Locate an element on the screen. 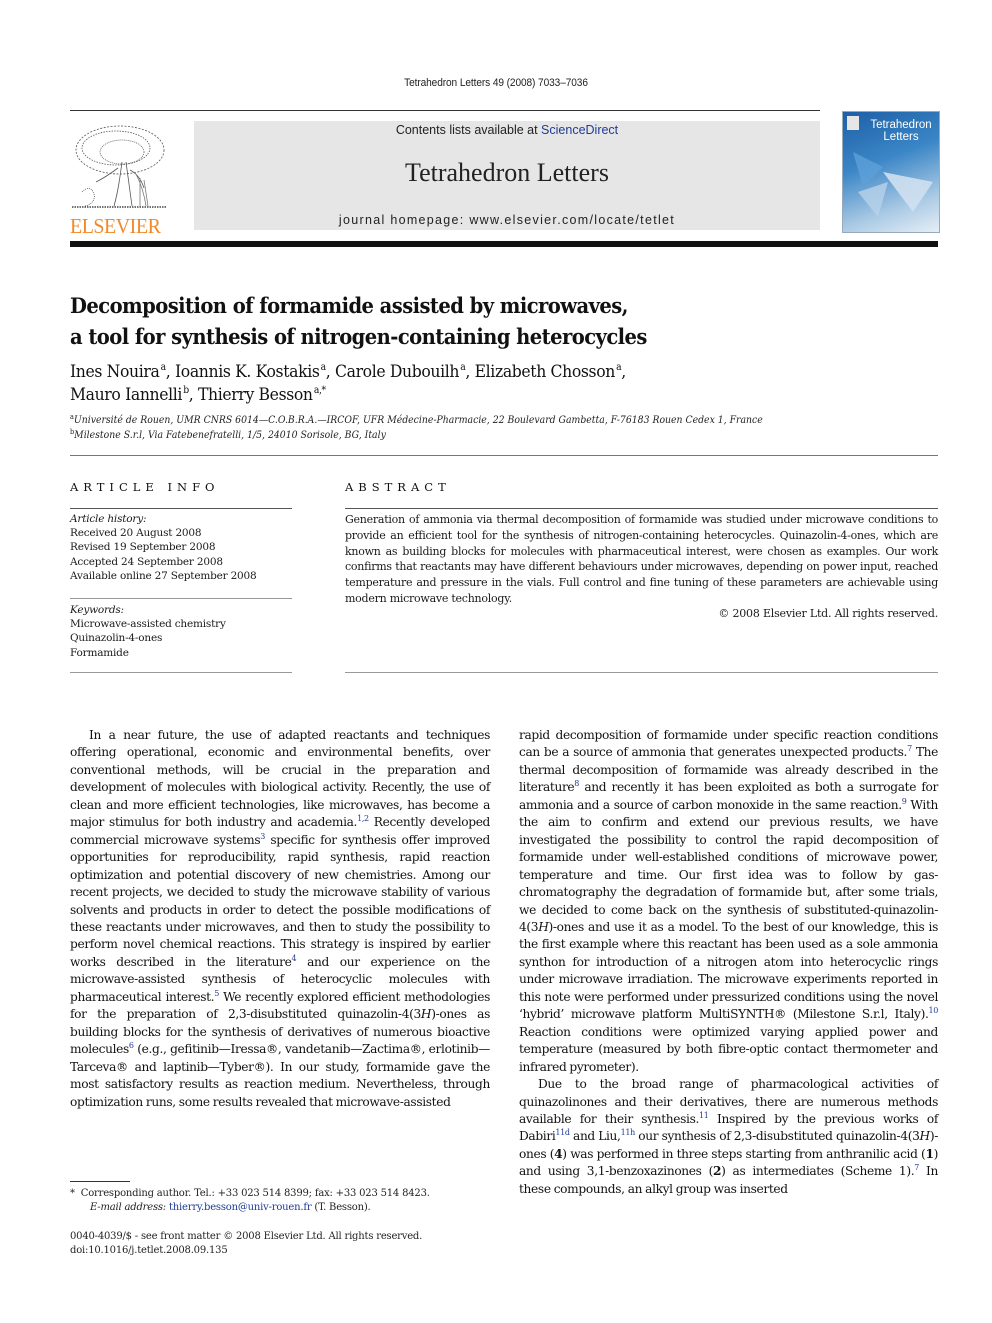 This screenshot has height=1323, width=992. history-item: Accepted 24 September 2008 is located at coordinates (146, 561).